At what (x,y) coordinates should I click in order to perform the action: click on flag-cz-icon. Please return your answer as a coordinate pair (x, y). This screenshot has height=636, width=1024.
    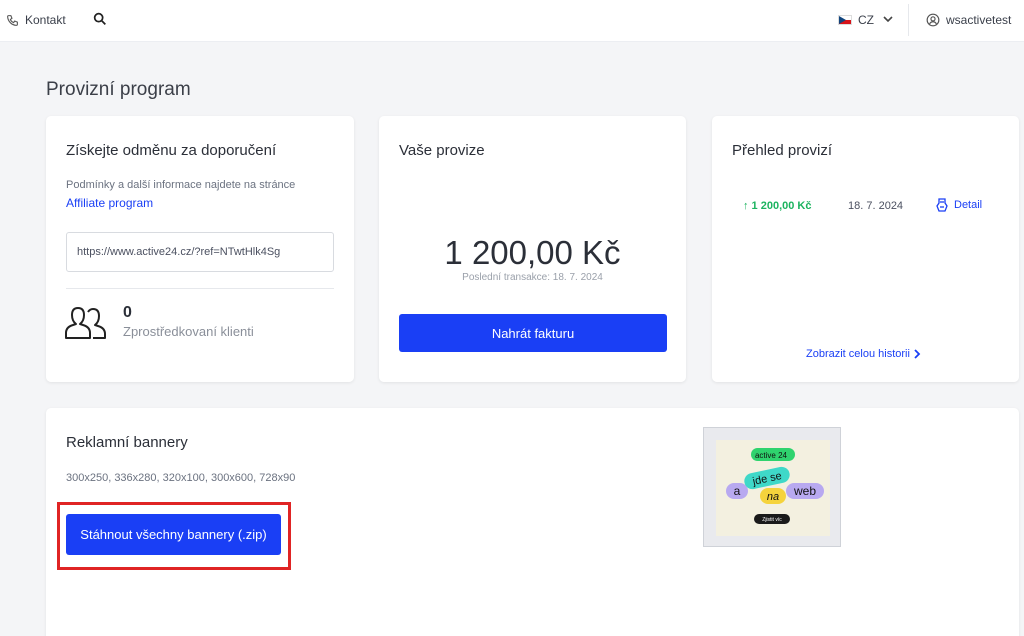
    Looking at the image, I should click on (845, 20).